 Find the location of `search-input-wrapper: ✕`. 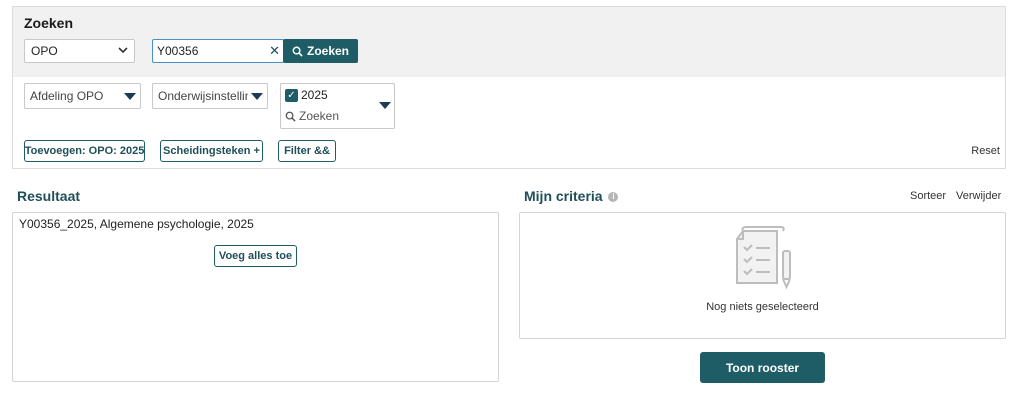

search-input-wrapper: ✕ is located at coordinates (218, 51).